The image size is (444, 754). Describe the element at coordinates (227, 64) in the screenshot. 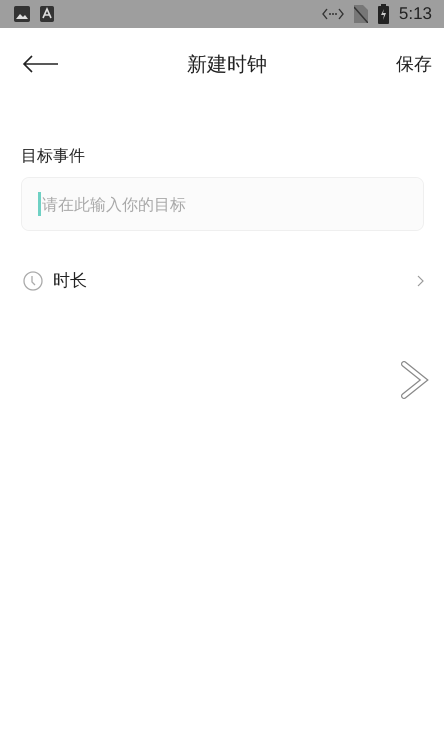

I see `page-title: 新建时钟` at that location.